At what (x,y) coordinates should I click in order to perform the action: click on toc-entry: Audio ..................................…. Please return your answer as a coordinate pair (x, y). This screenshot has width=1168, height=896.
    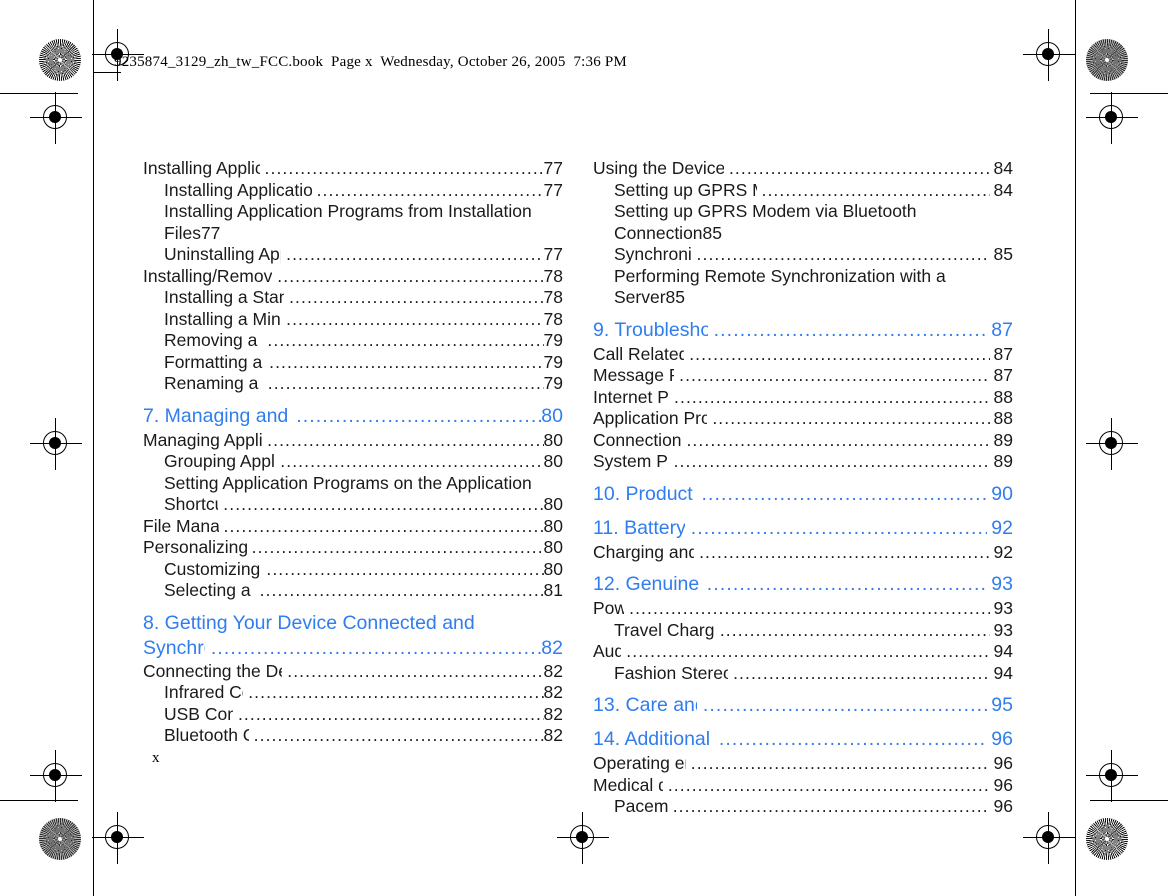
    Looking at the image, I should click on (803, 652).